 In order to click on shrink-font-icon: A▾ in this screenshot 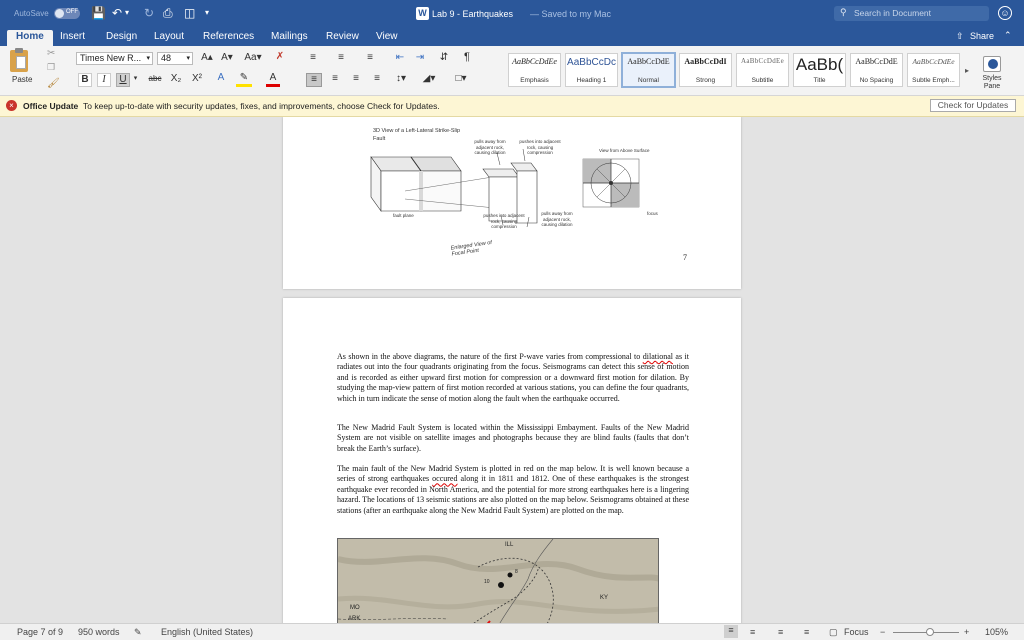, I will do `click(227, 58)`.